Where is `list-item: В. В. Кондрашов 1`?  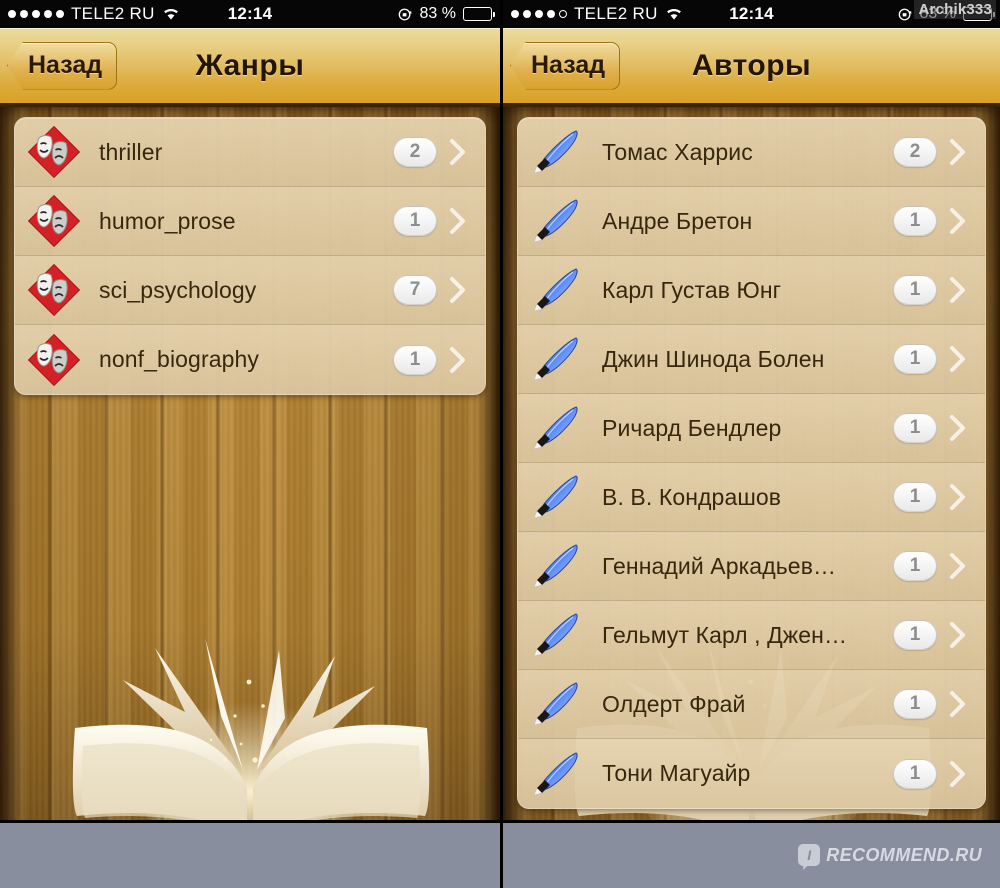
list-item: В. В. Кондрашов 1 is located at coordinates (751, 497).